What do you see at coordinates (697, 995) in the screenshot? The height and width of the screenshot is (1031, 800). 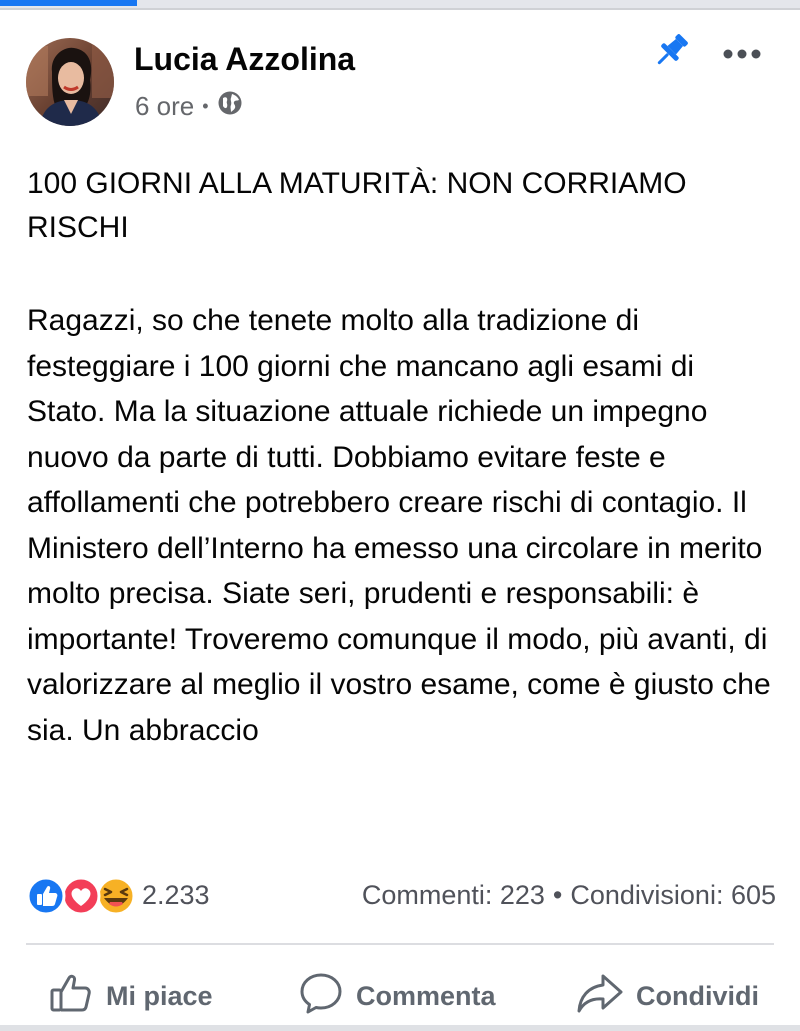 I see `share-label: Condividi` at bounding box center [697, 995].